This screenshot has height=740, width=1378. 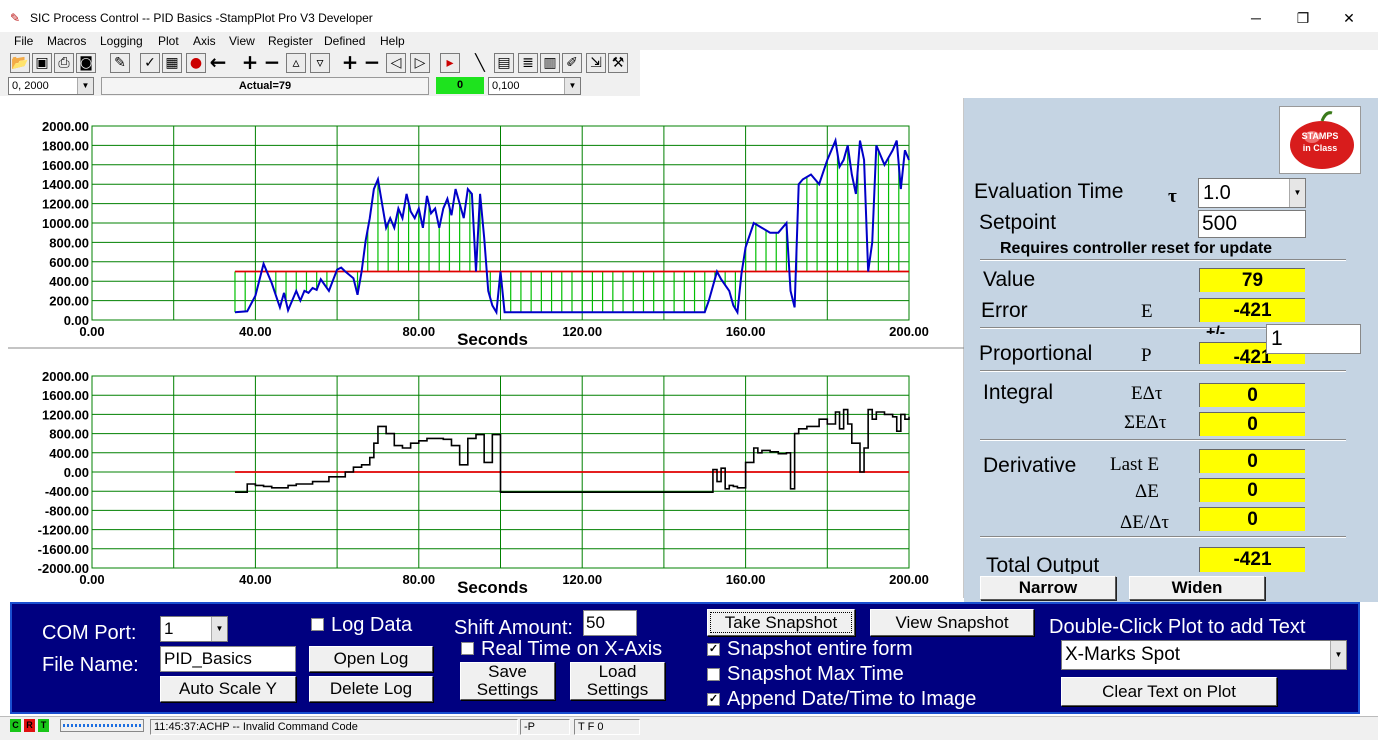 I want to click on y-plus-icon: +, so click(x=350, y=62).